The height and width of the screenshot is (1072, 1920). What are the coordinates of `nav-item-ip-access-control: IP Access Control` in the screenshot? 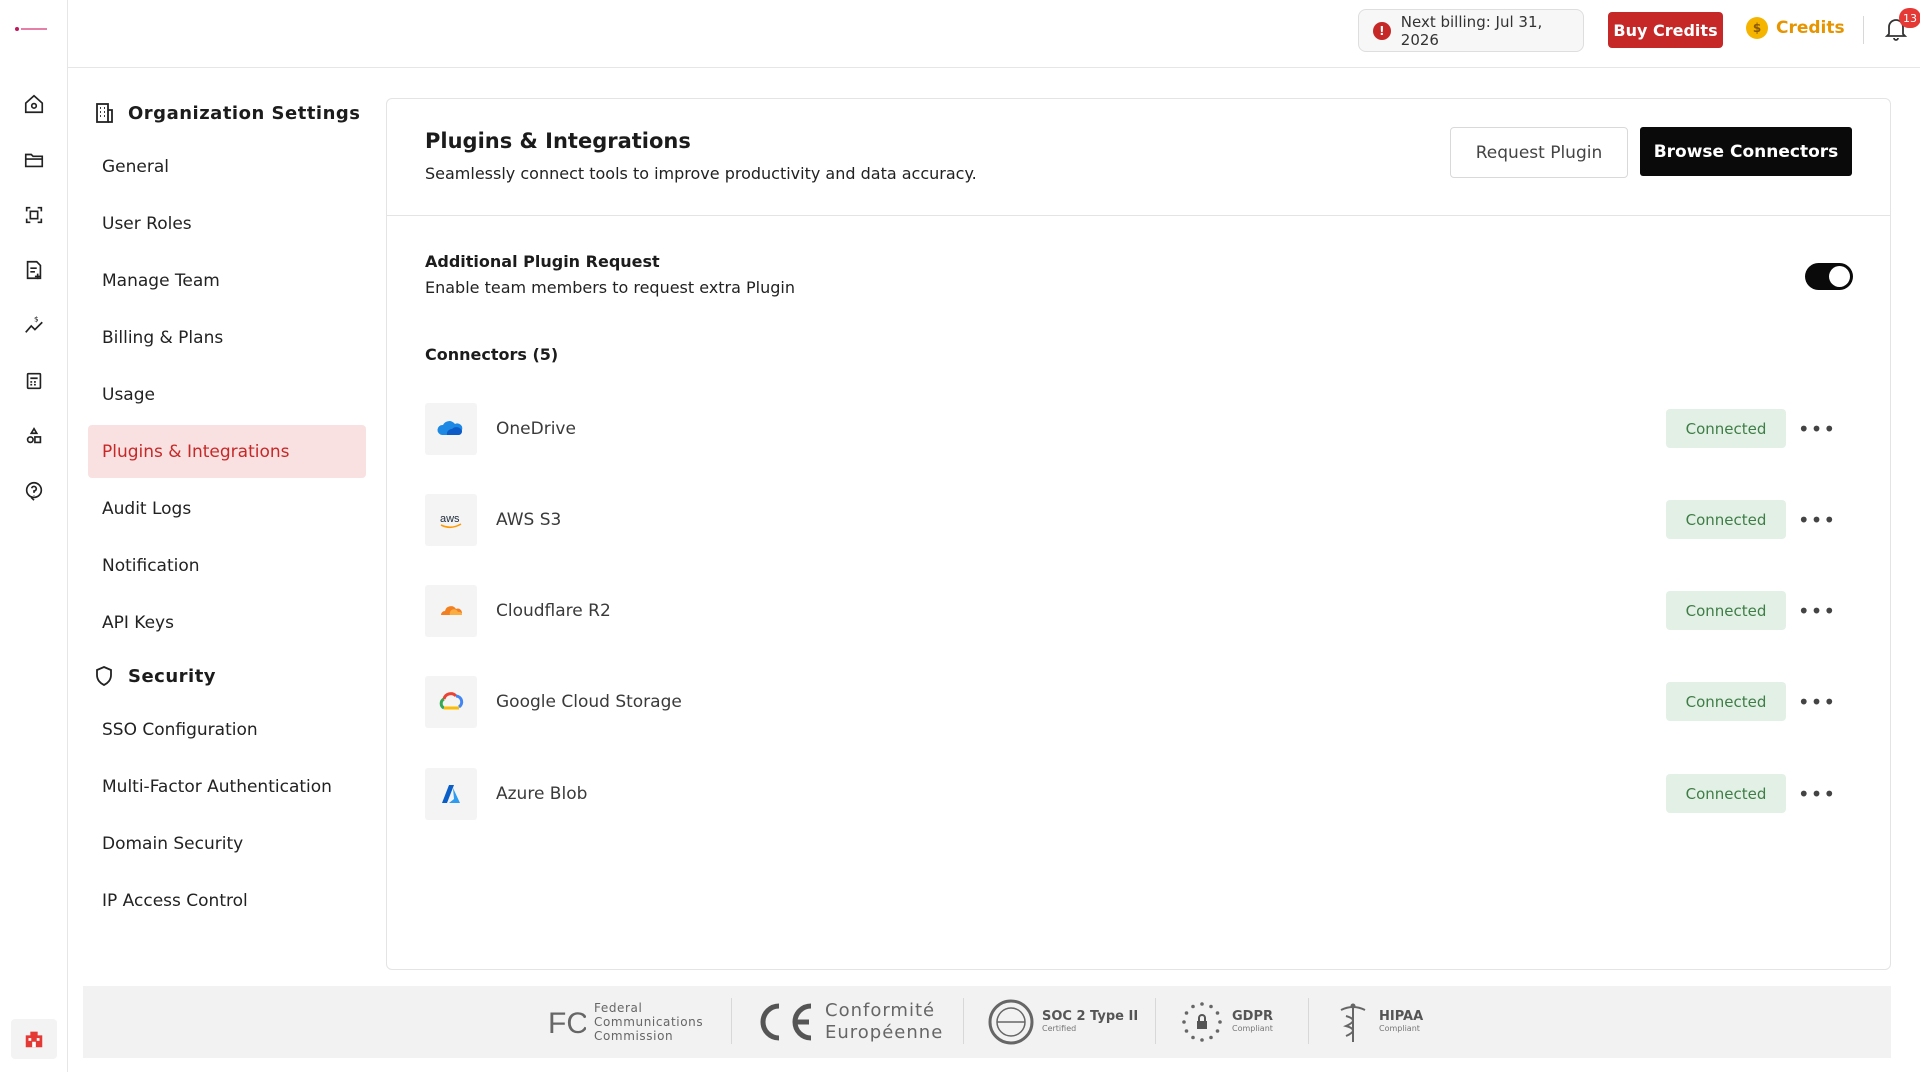 It's located at (227, 900).